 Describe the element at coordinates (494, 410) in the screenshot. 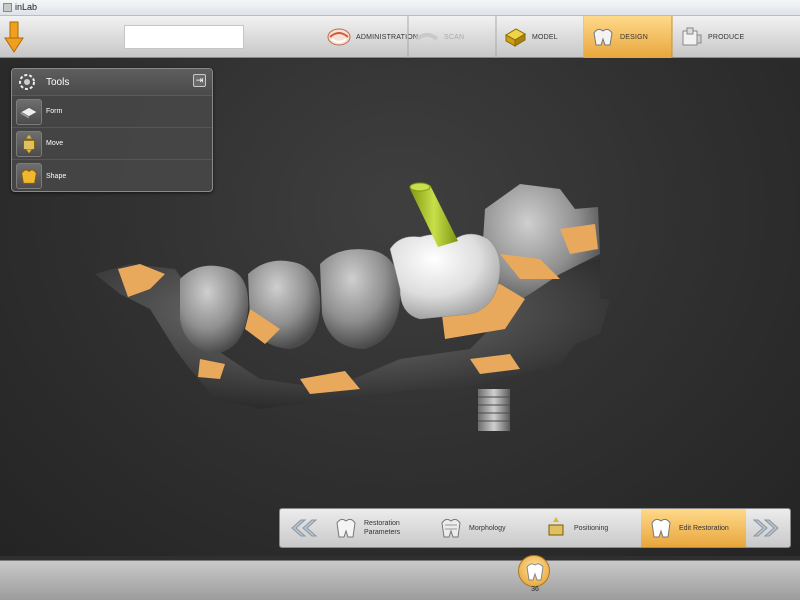

I see `implant-fixture` at that location.